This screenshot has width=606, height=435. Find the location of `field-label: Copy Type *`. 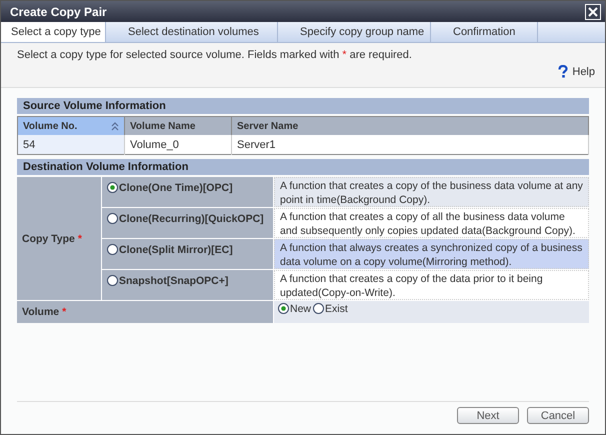

field-label: Copy Type * is located at coordinates (52, 238).